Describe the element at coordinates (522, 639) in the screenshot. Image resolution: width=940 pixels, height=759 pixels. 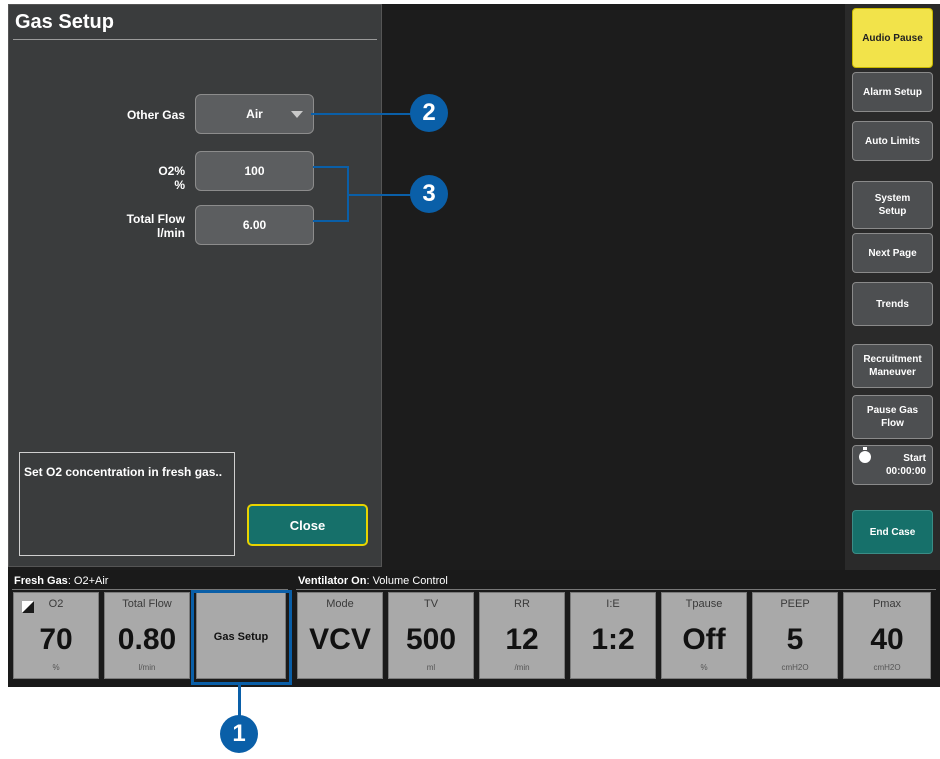
I see `rr-tile-value: 12` at that location.